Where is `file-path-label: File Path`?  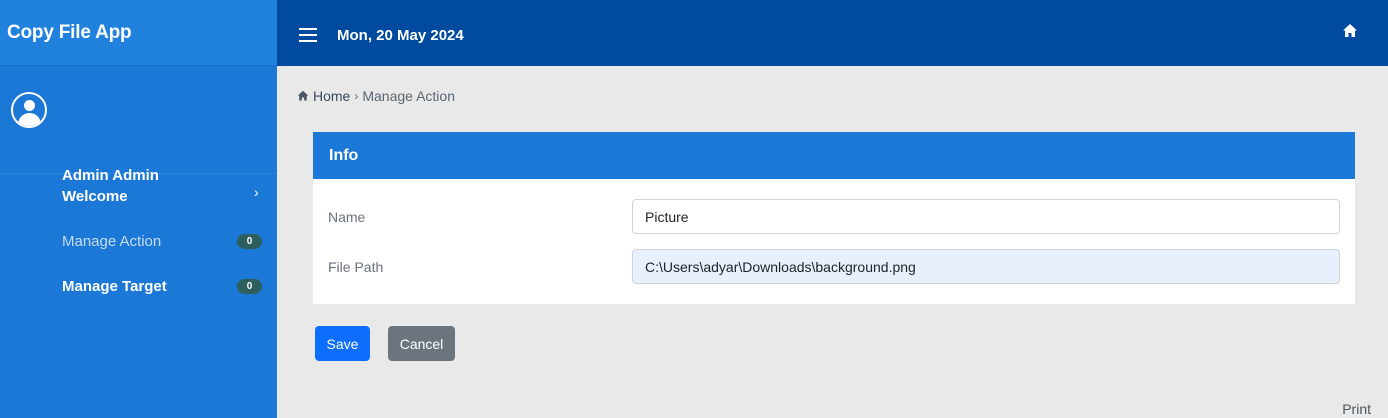 file-path-label: File Path is located at coordinates (356, 267).